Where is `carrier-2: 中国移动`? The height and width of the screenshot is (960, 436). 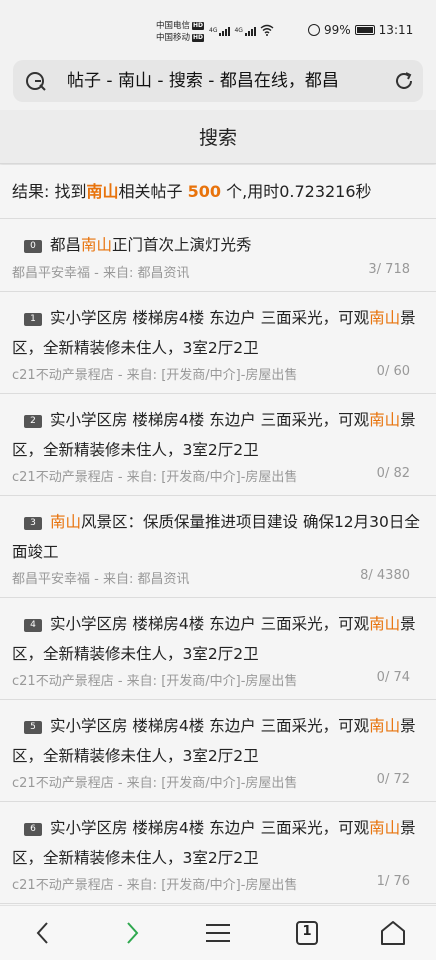 carrier-2: 中国移动 is located at coordinates (173, 38).